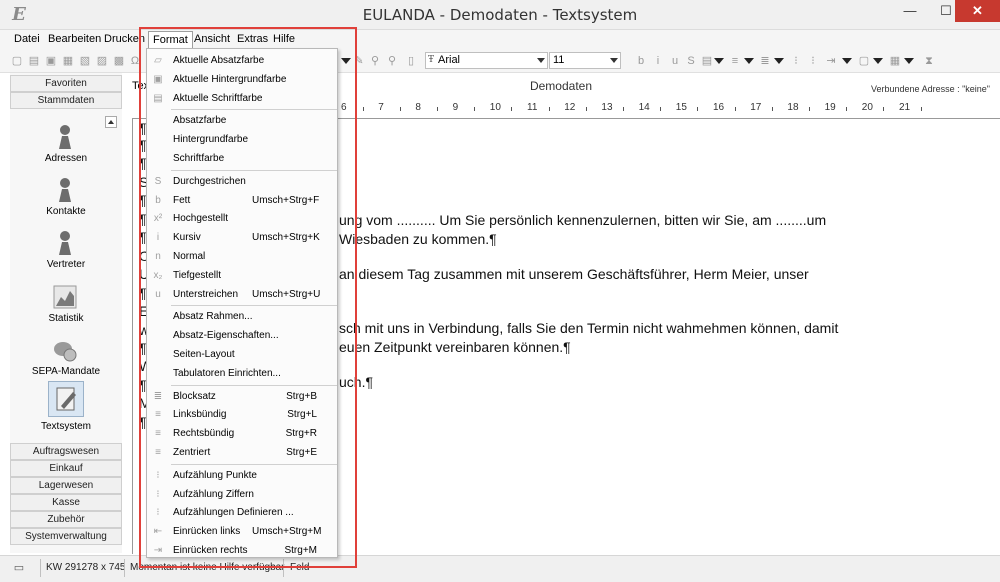 This screenshot has width=1000, height=582. I want to click on print-icon: ▦, so click(68, 61).